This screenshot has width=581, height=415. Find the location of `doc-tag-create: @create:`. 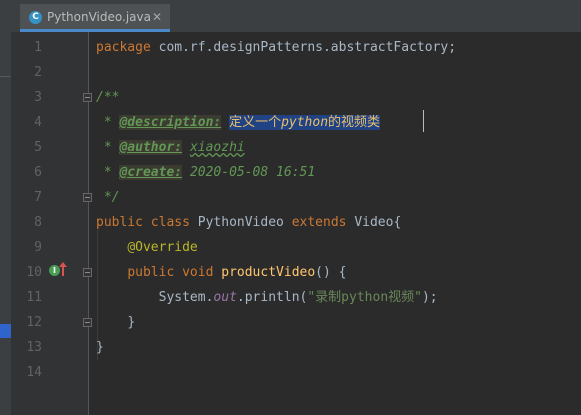

doc-tag-create: @create: is located at coordinates (151, 172).